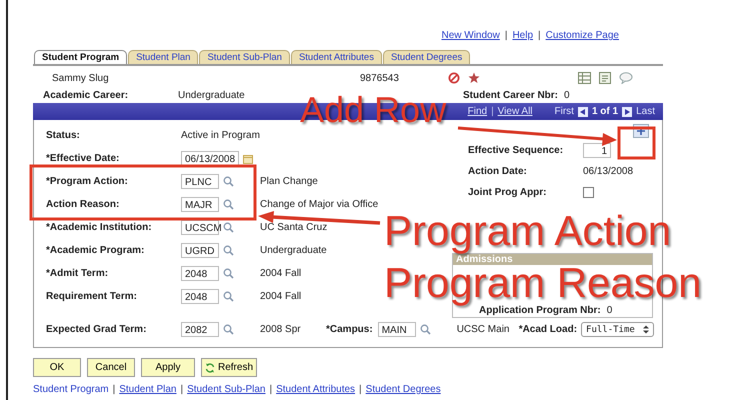  I want to click on tab: Student Attributes, so click(336, 57).